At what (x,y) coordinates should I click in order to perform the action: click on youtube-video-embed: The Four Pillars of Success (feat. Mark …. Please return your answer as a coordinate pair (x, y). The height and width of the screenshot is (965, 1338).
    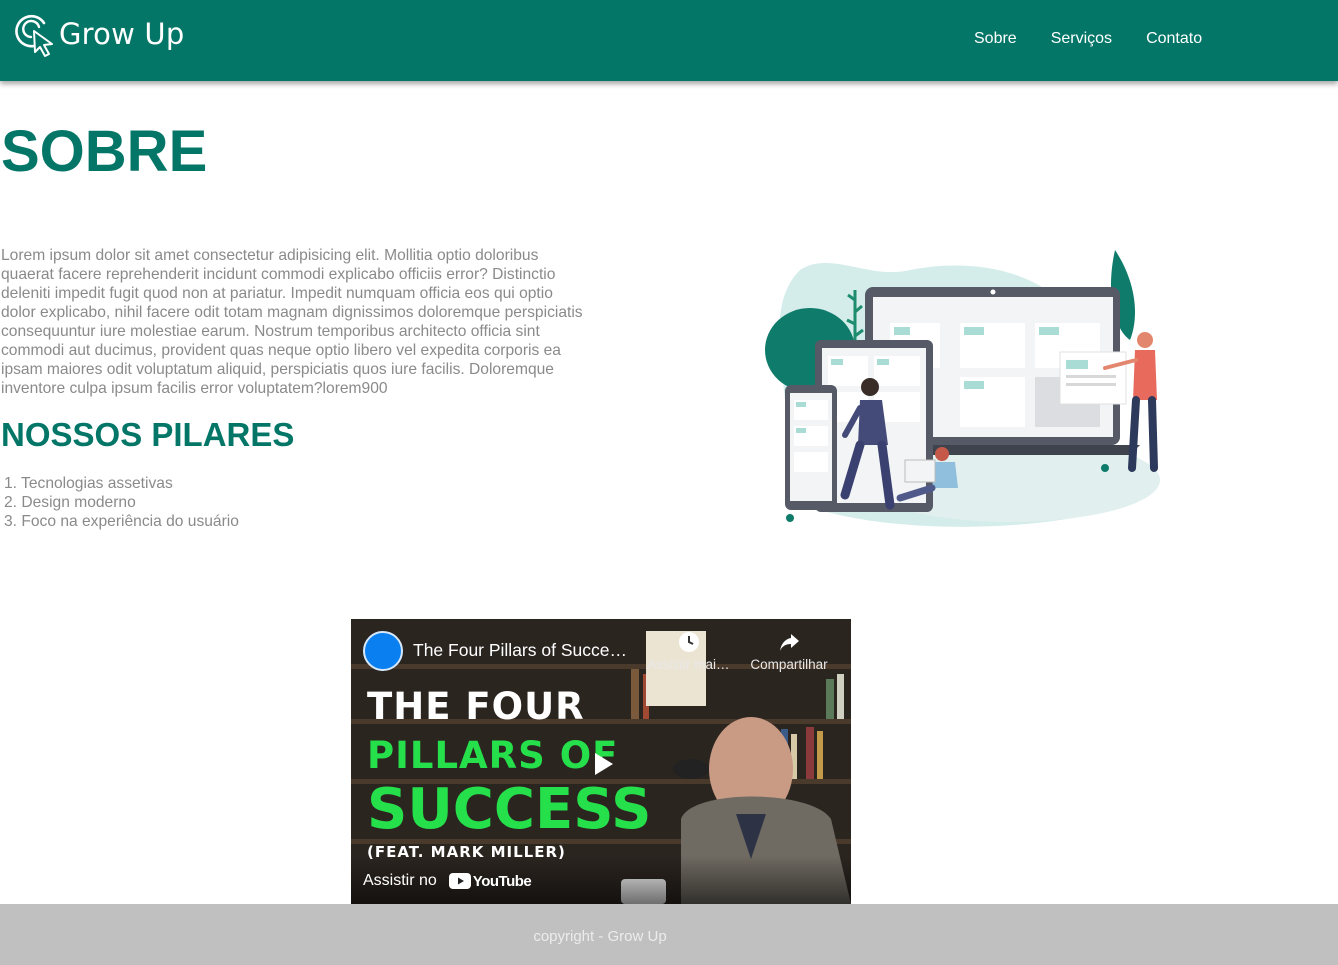
    Looking at the image, I should click on (601, 761).